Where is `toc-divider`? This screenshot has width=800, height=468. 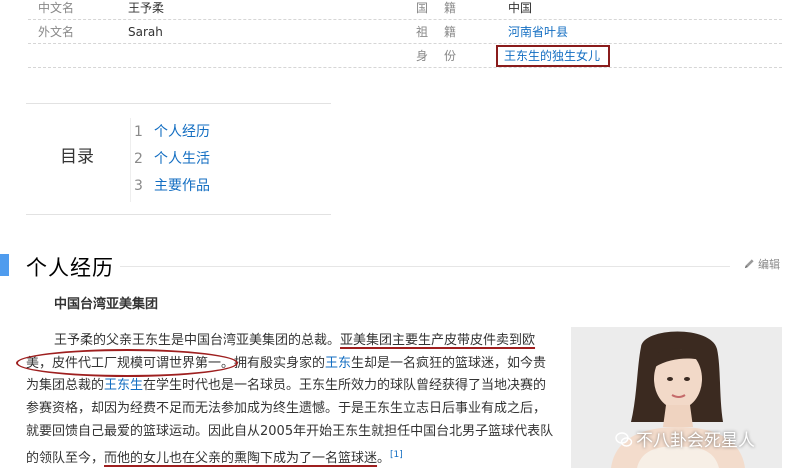 toc-divider is located at coordinates (130, 160).